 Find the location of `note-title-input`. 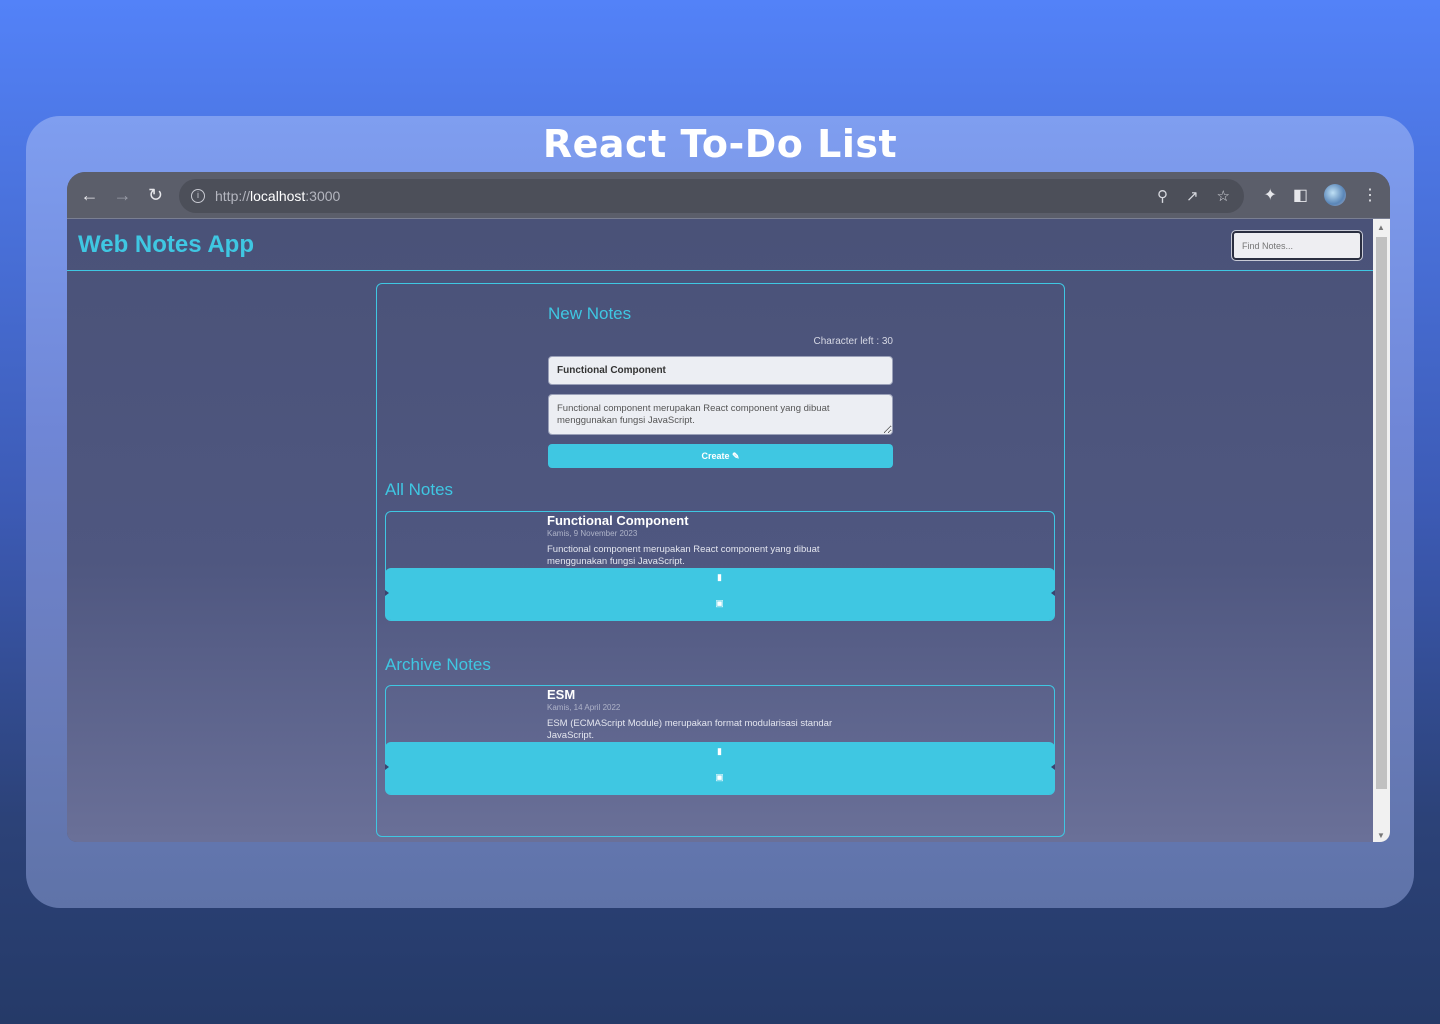

note-title-input is located at coordinates (720, 370).